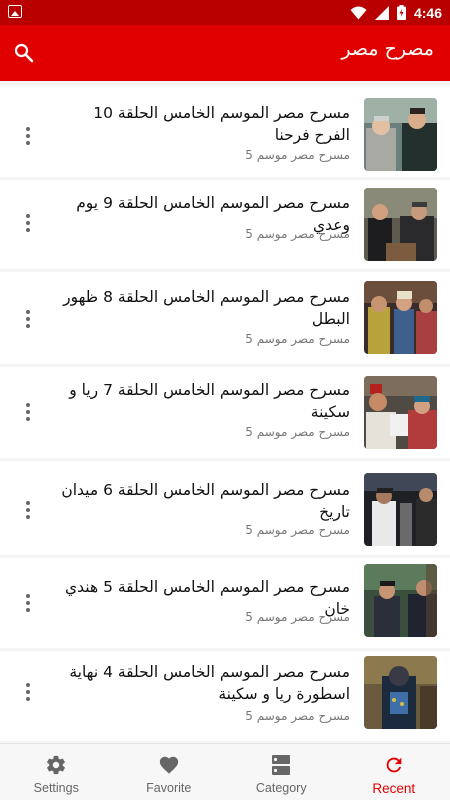 The width and height of the screenshot is (450, 800). I want to click on gallery-notification-icon, so click(15, 11).